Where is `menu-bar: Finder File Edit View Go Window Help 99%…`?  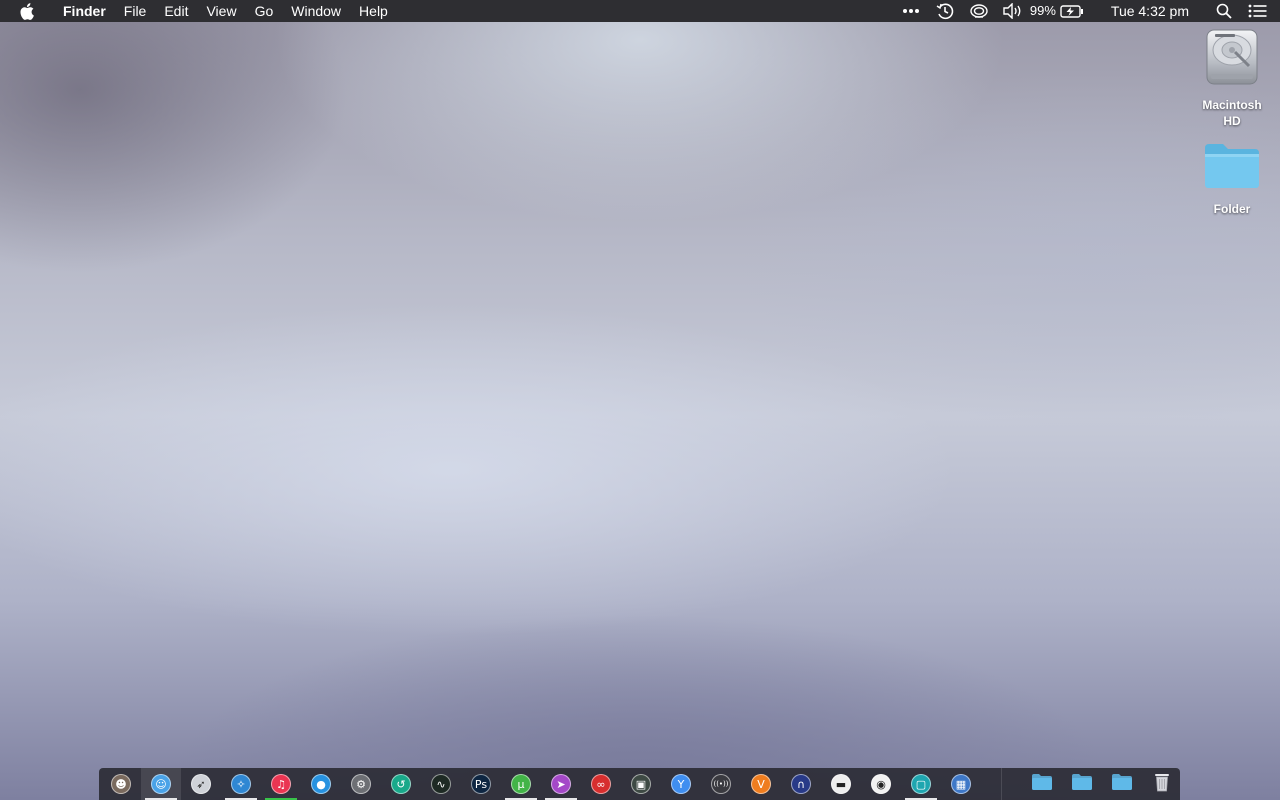
menu-bar: Finder File Edit View Go Window Help 99%… is located at coordinates (640, 11).